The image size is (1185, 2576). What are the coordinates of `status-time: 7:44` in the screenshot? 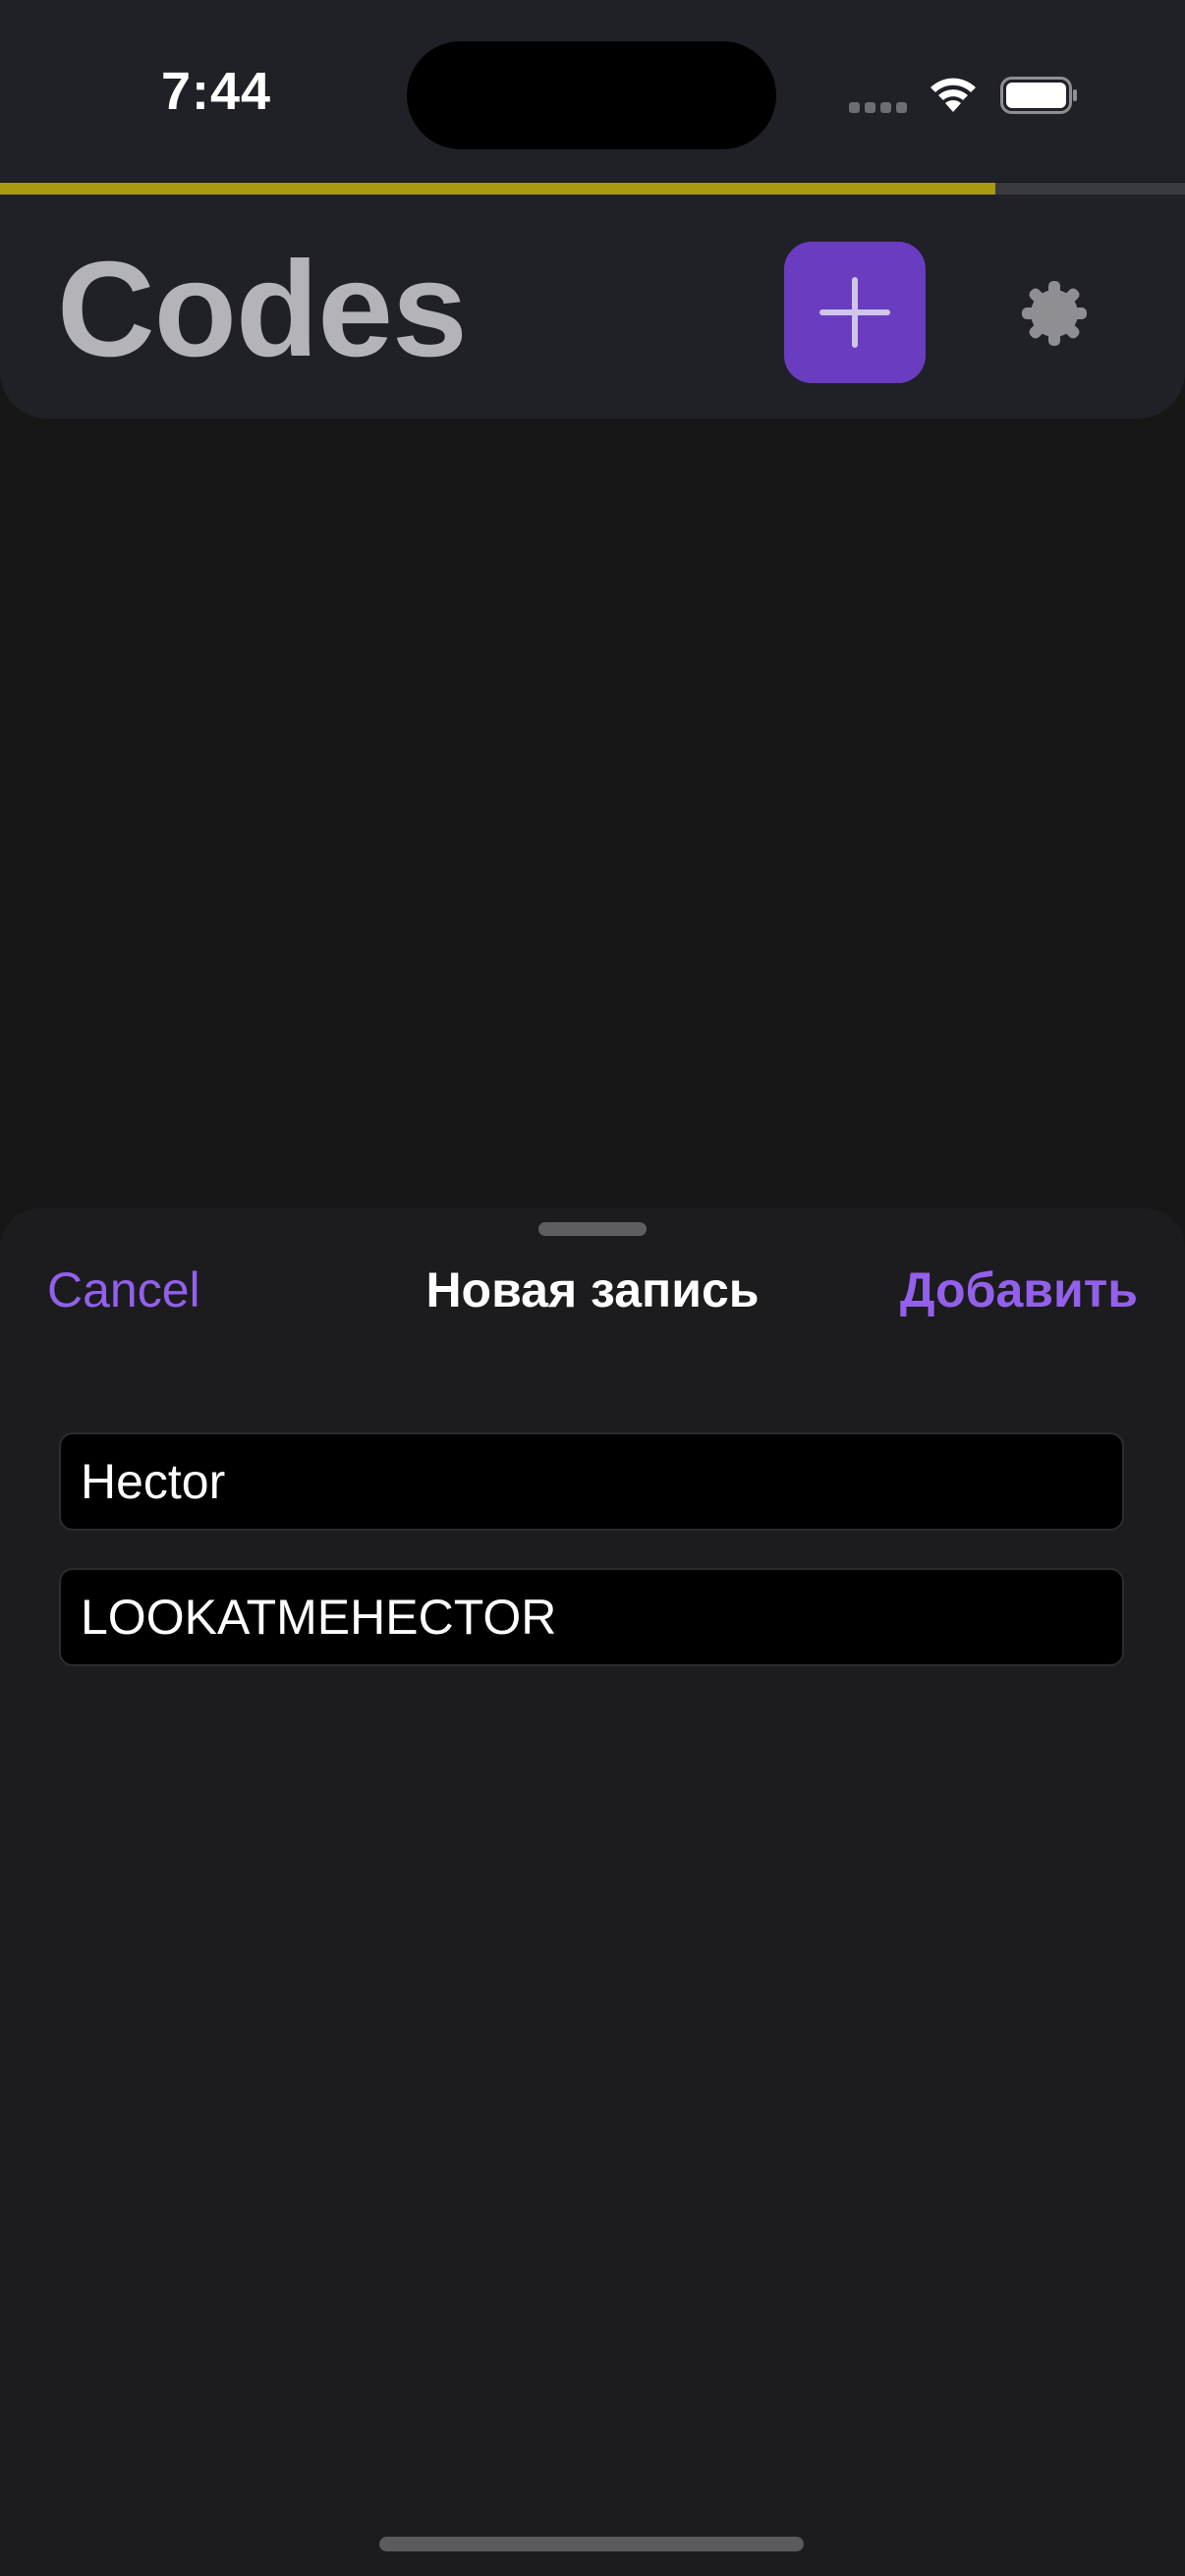 It's located at (216, 91).